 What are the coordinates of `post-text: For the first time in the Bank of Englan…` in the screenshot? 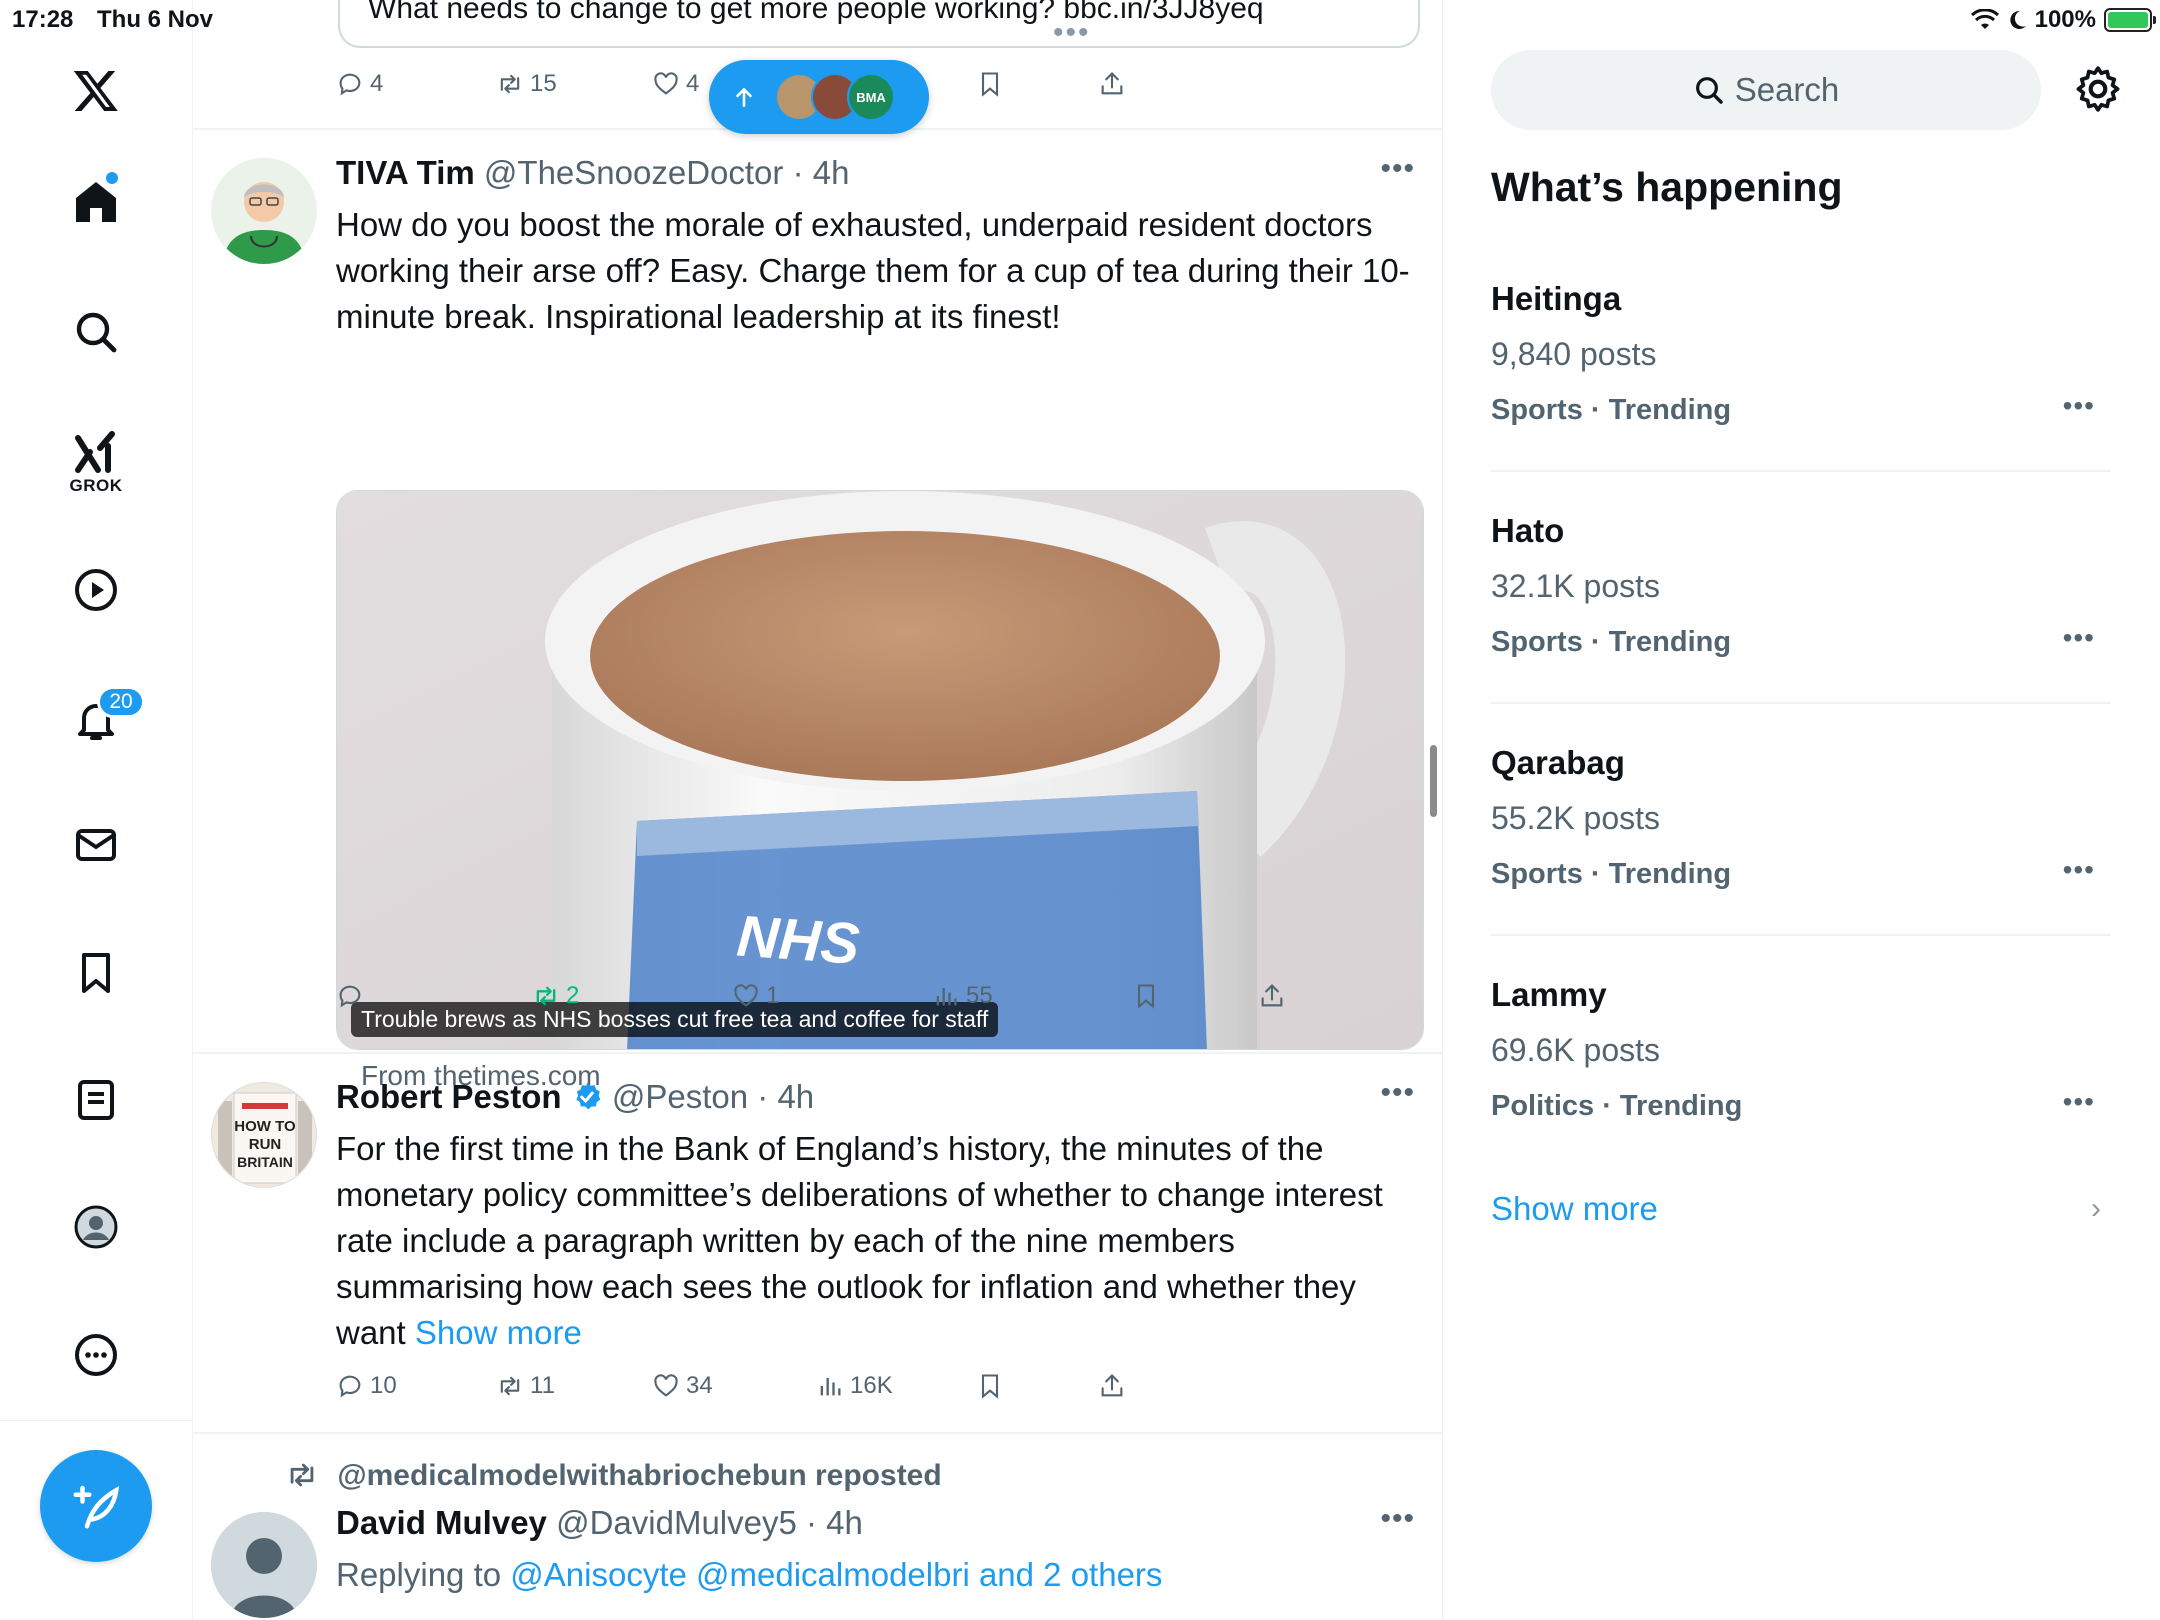 It's located at (876, 1241).